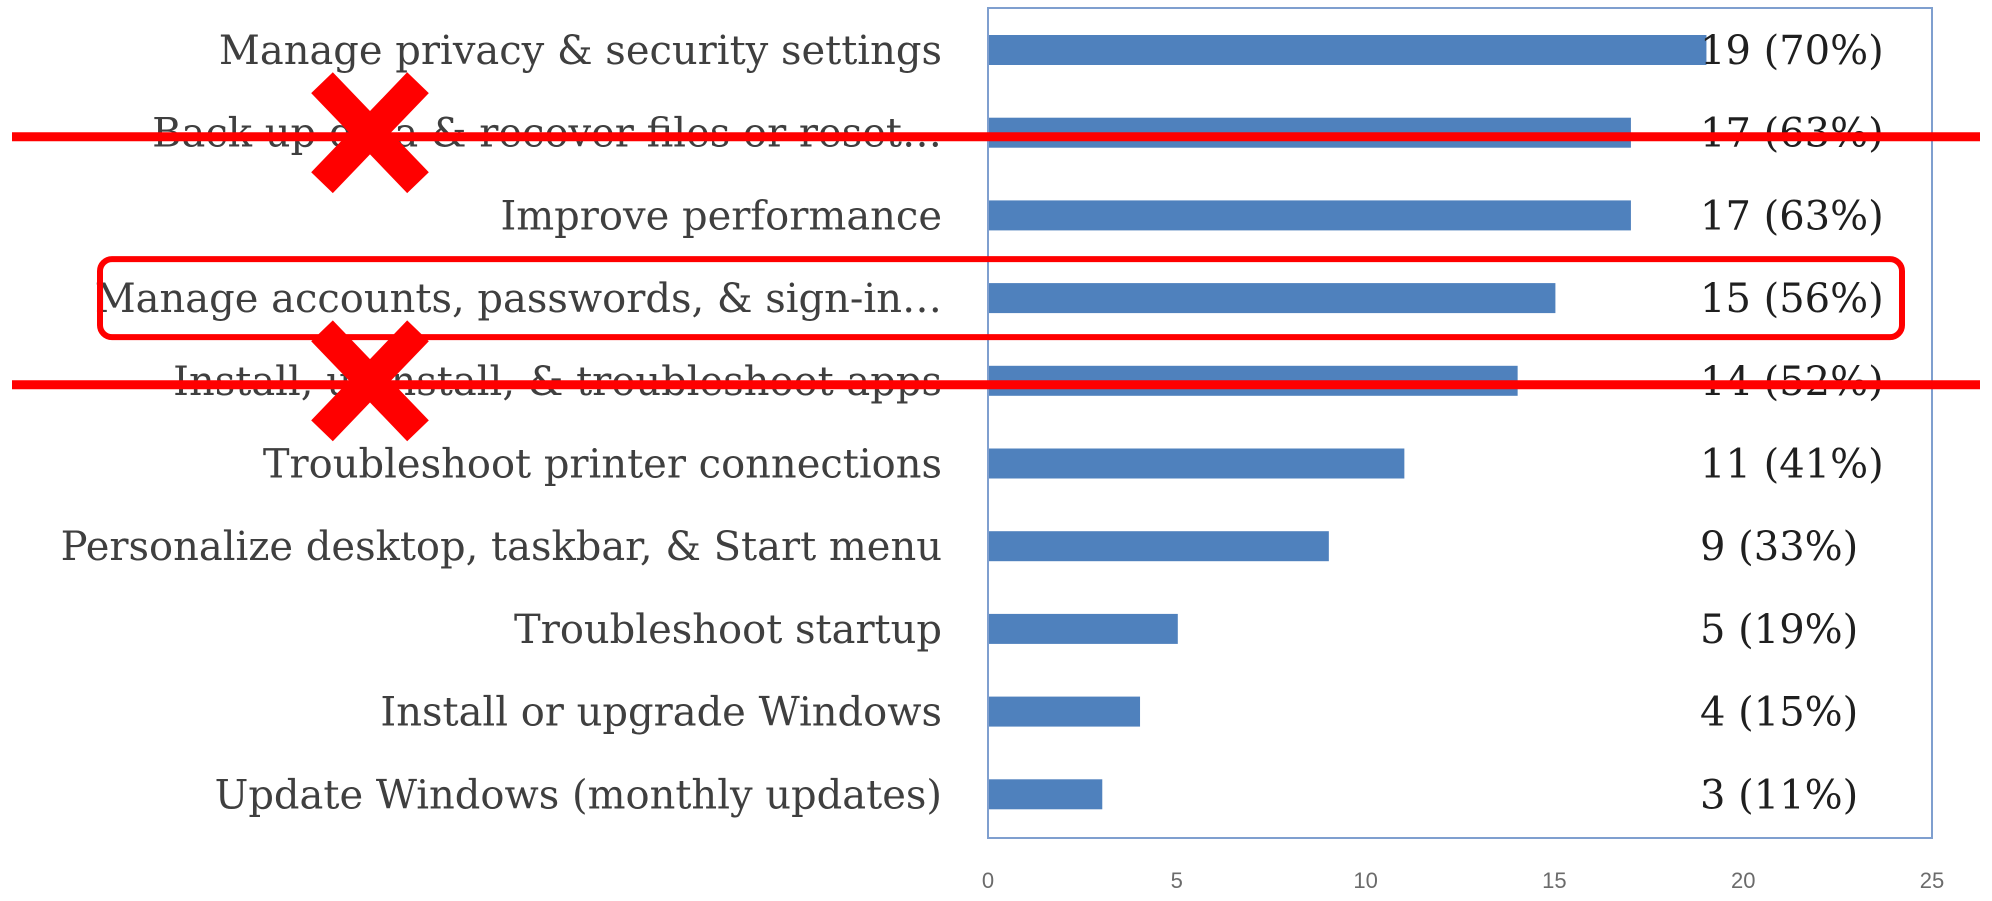 This screenshot has height=901, width=1992. I want to click on data-label: 3 (11%), so click(1779, 795).